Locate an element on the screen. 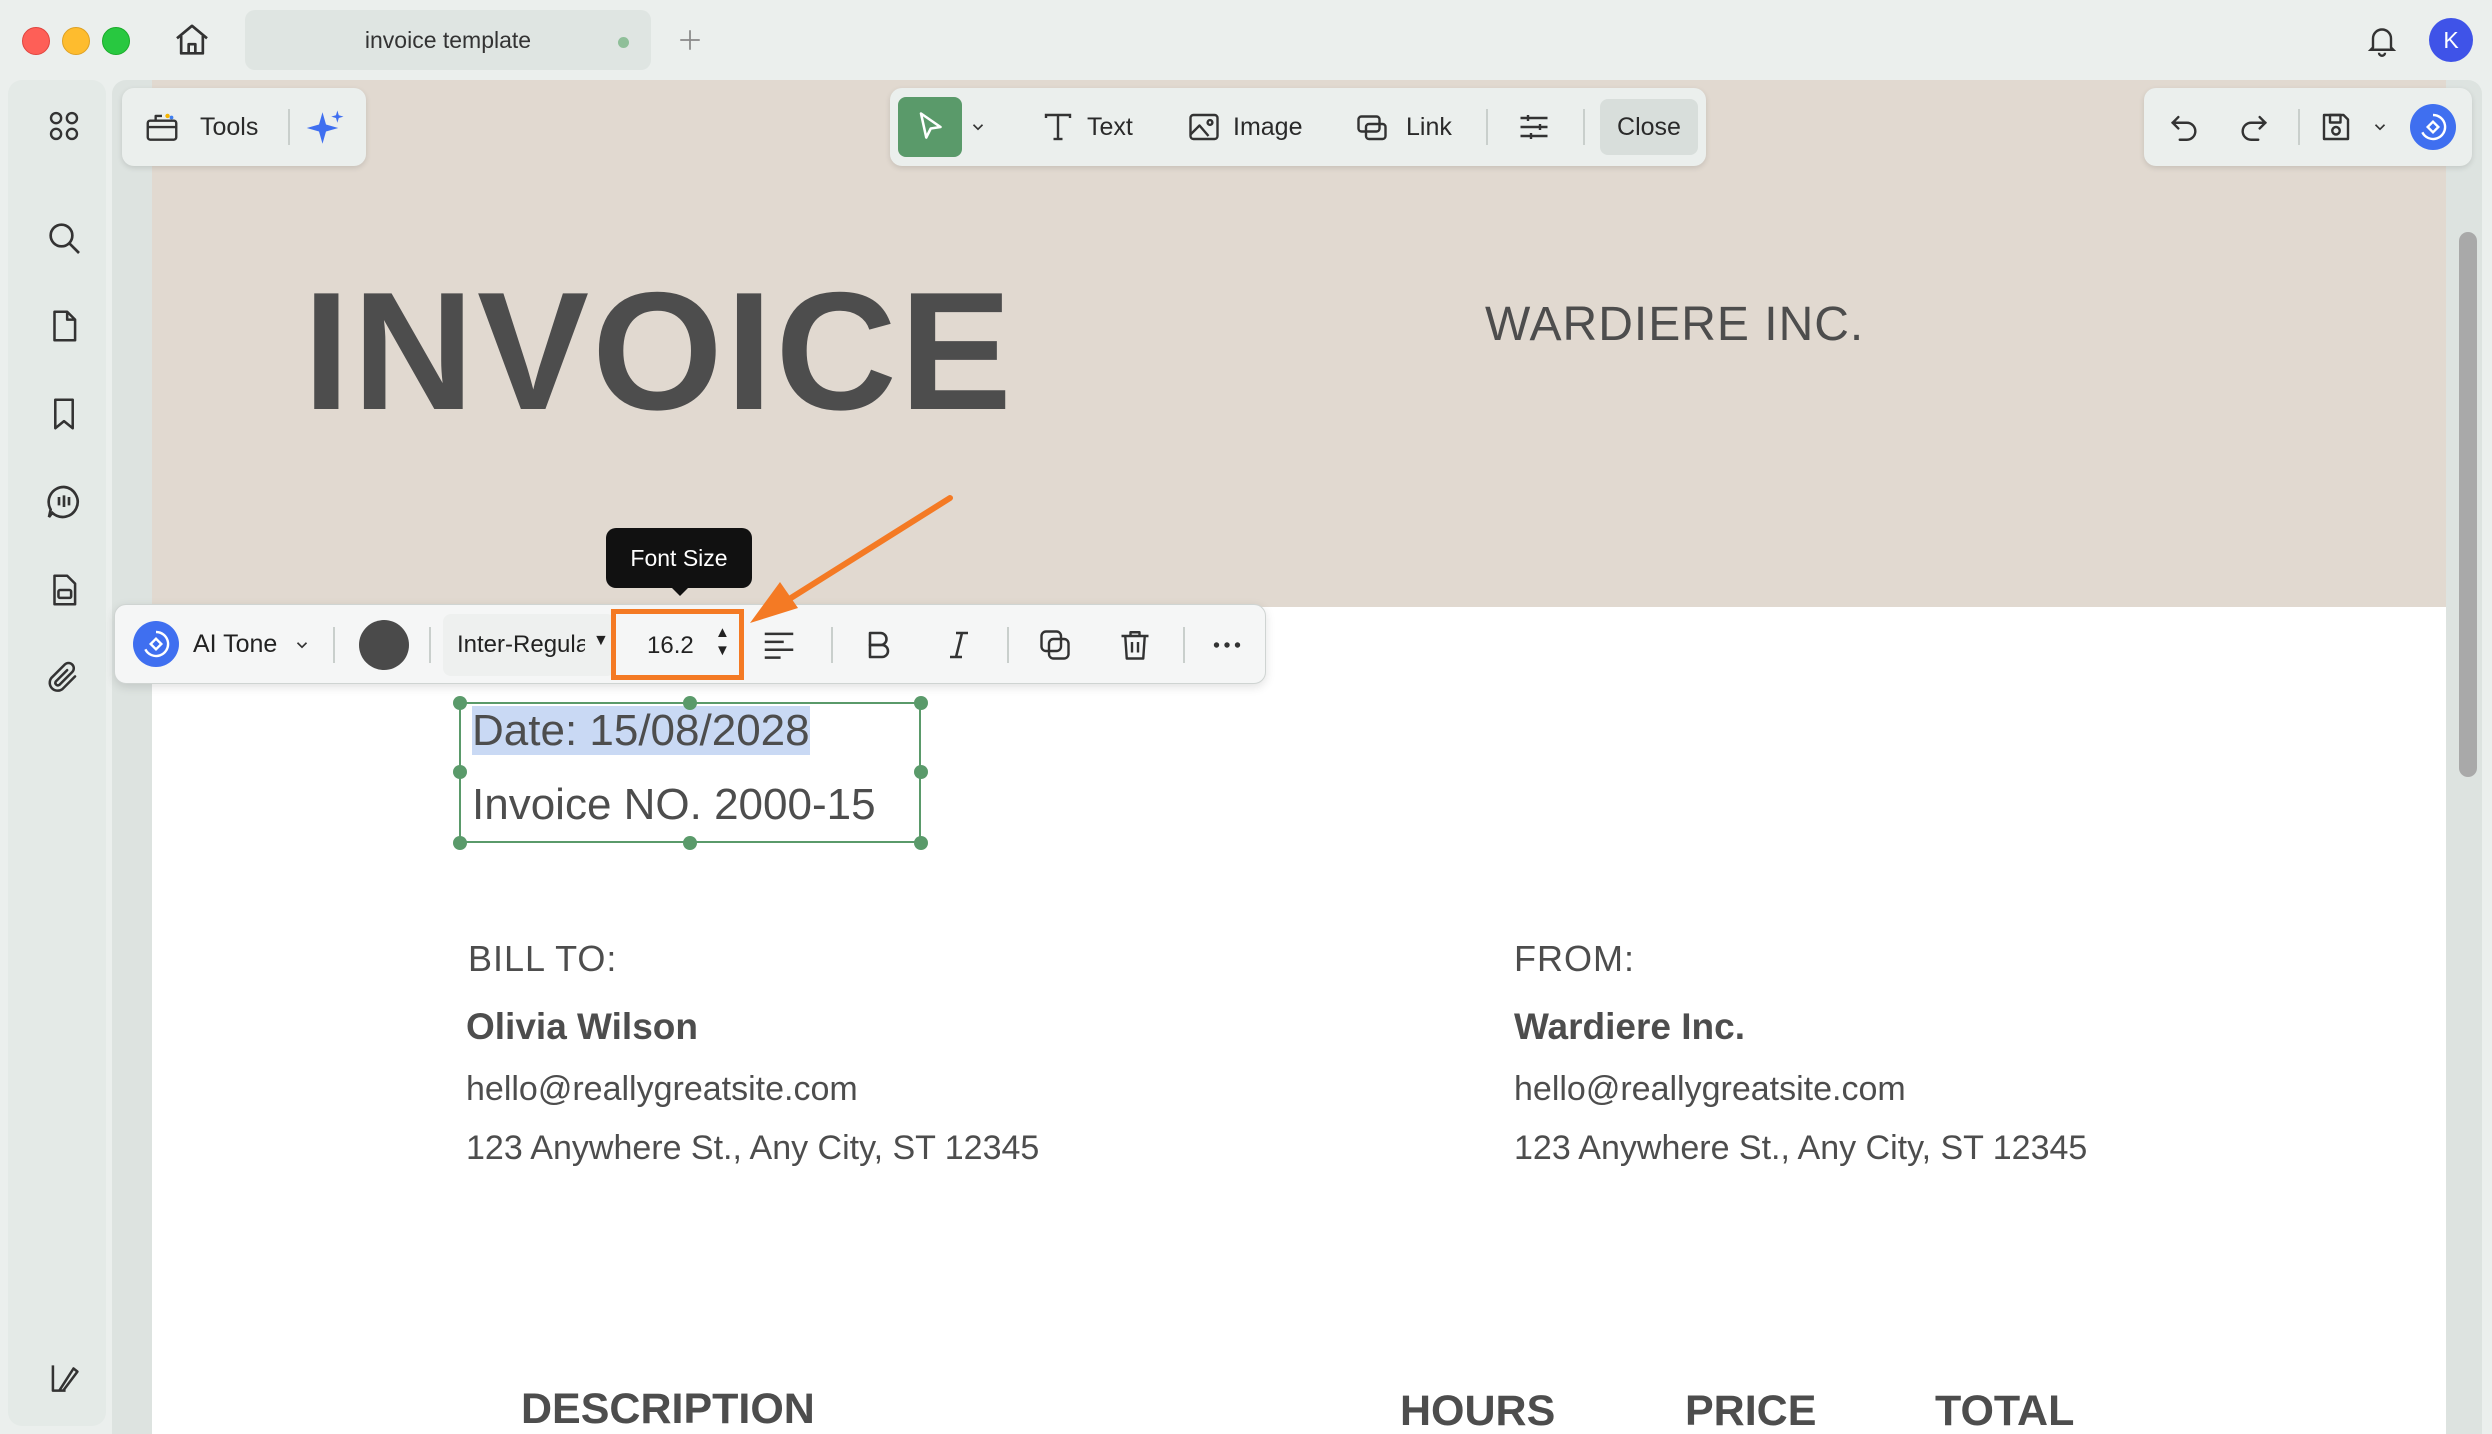 The height and width of the screenshot is (1434, 2492). tooltip-pointer is located at coordinates (680, 591).